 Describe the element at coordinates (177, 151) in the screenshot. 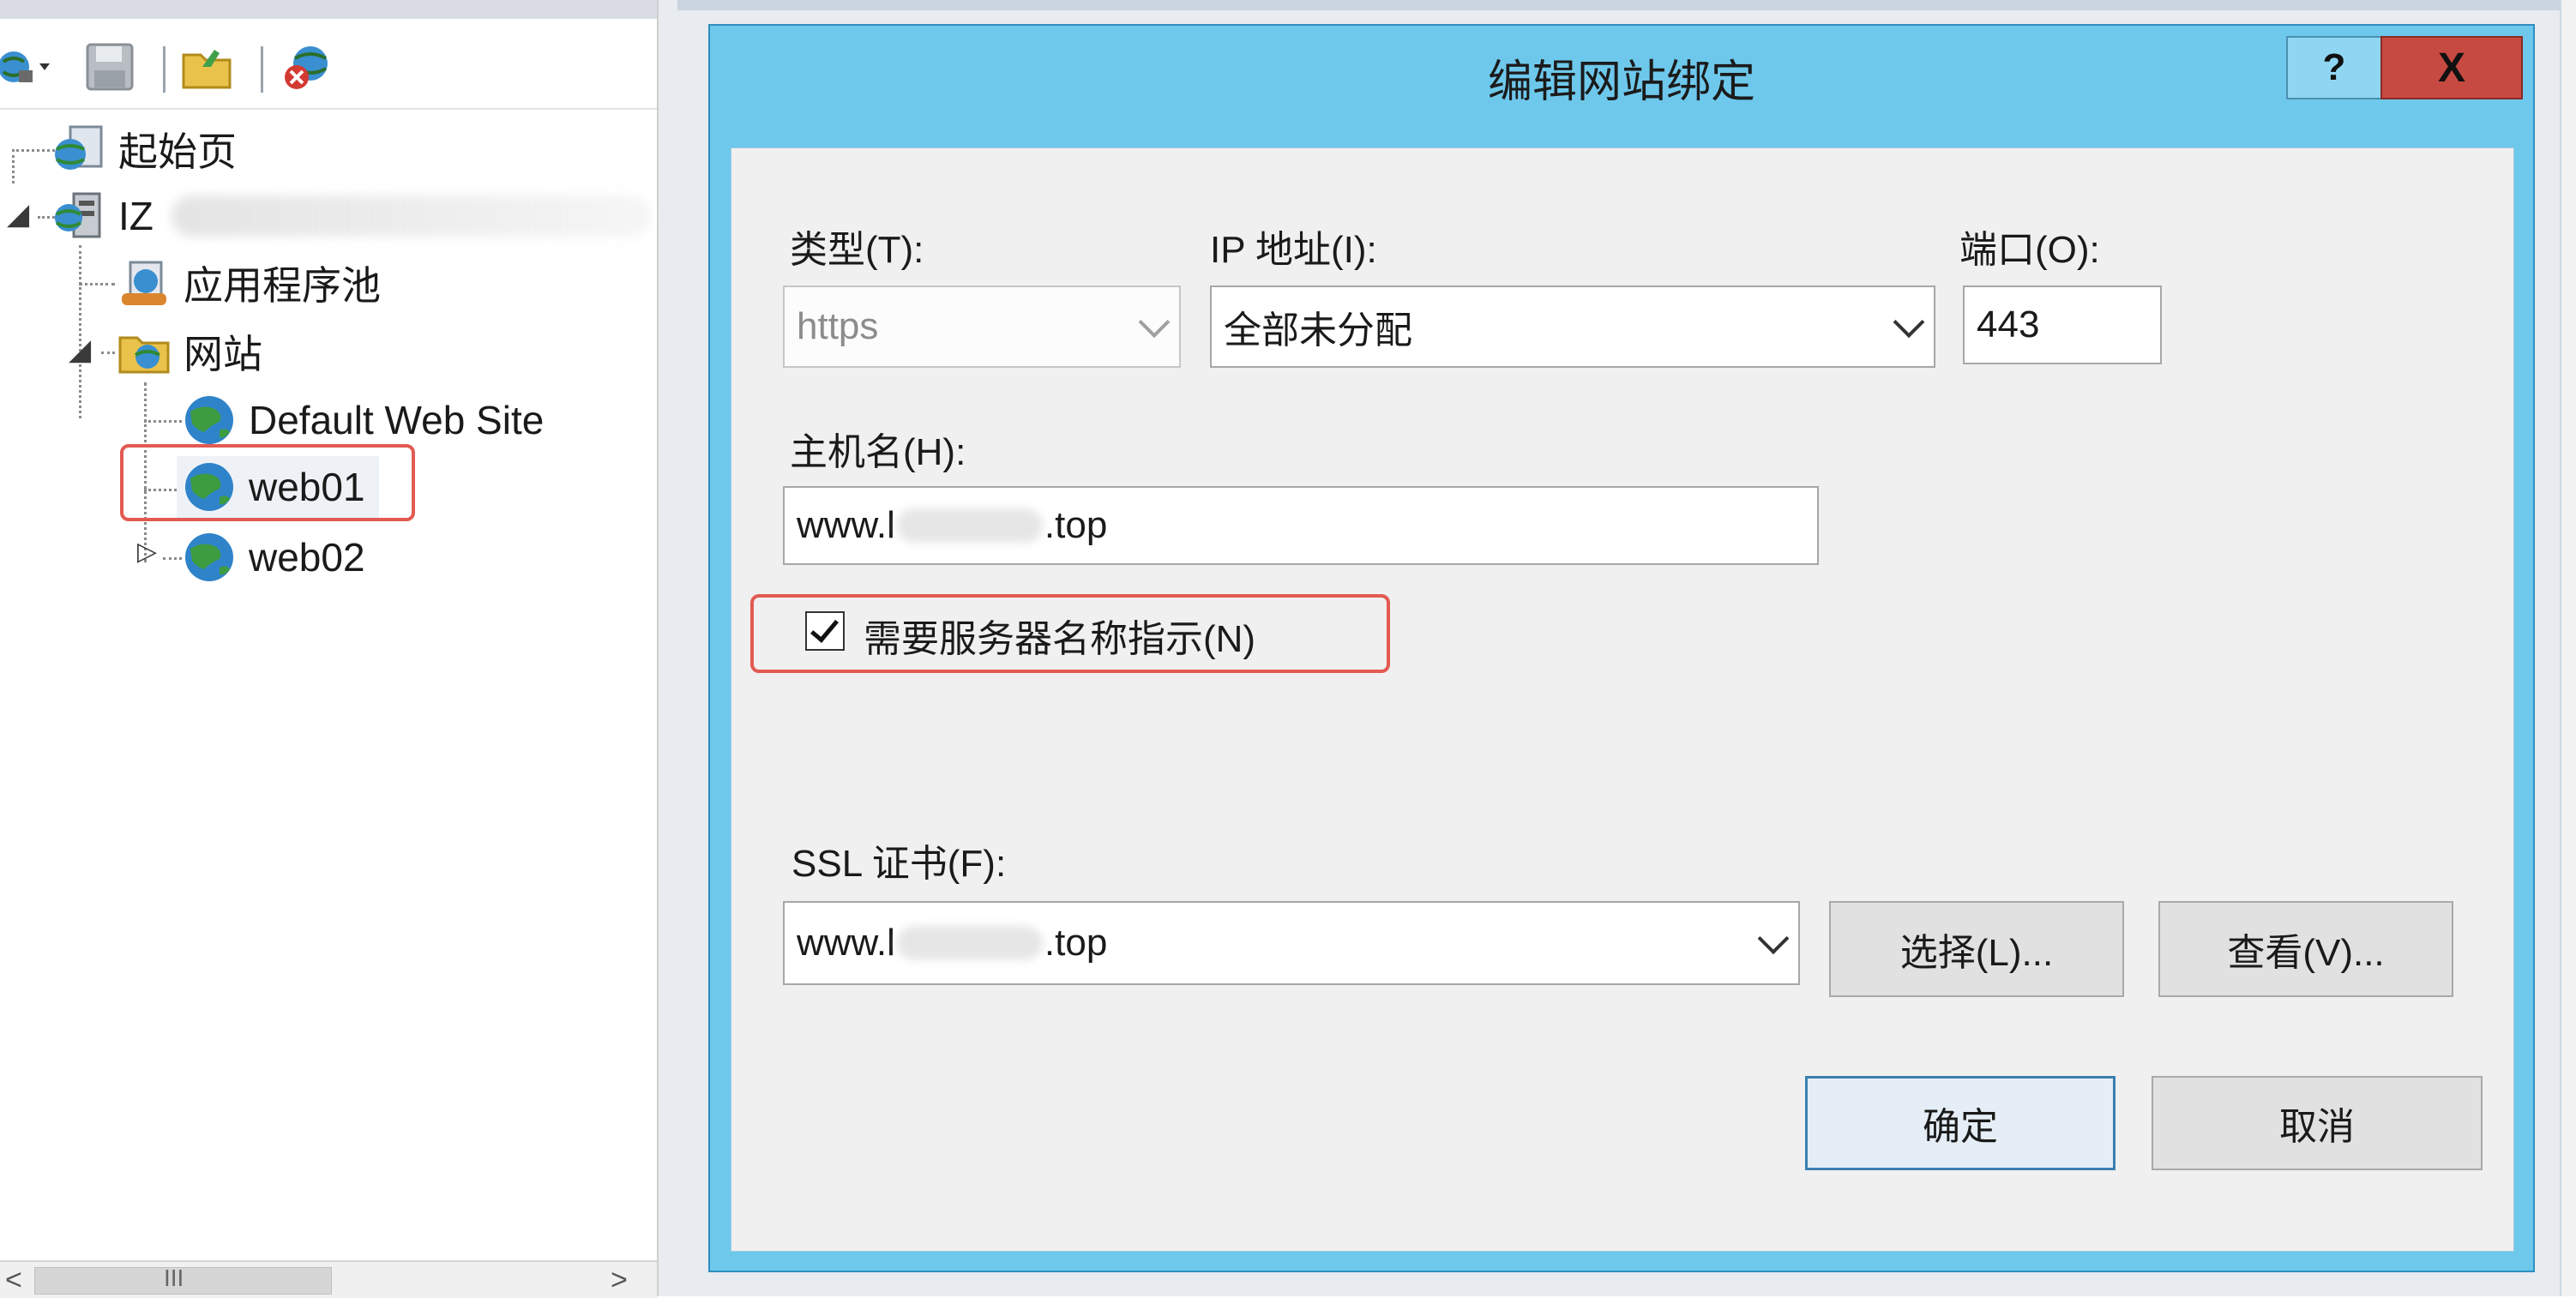

I see `tree-item-label: 起始页` at that location.